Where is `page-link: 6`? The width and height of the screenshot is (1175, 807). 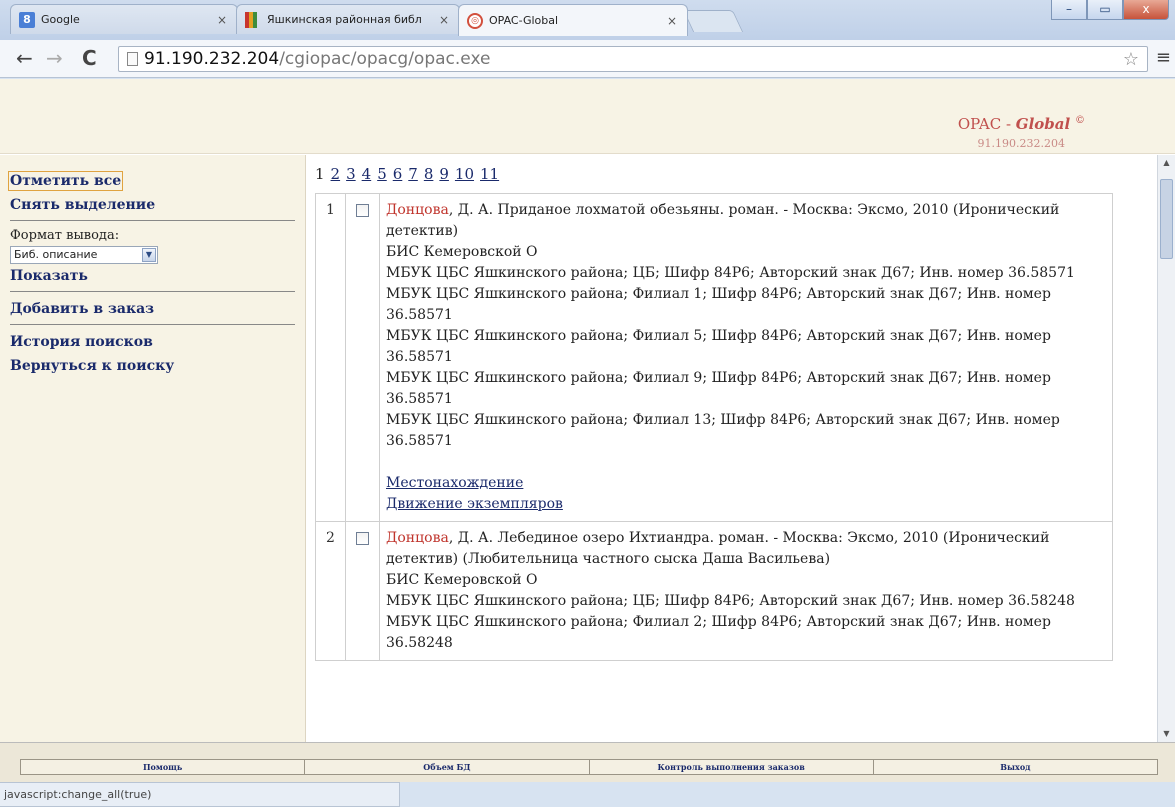
page-link: 6 is located at coordinates (398, 174).